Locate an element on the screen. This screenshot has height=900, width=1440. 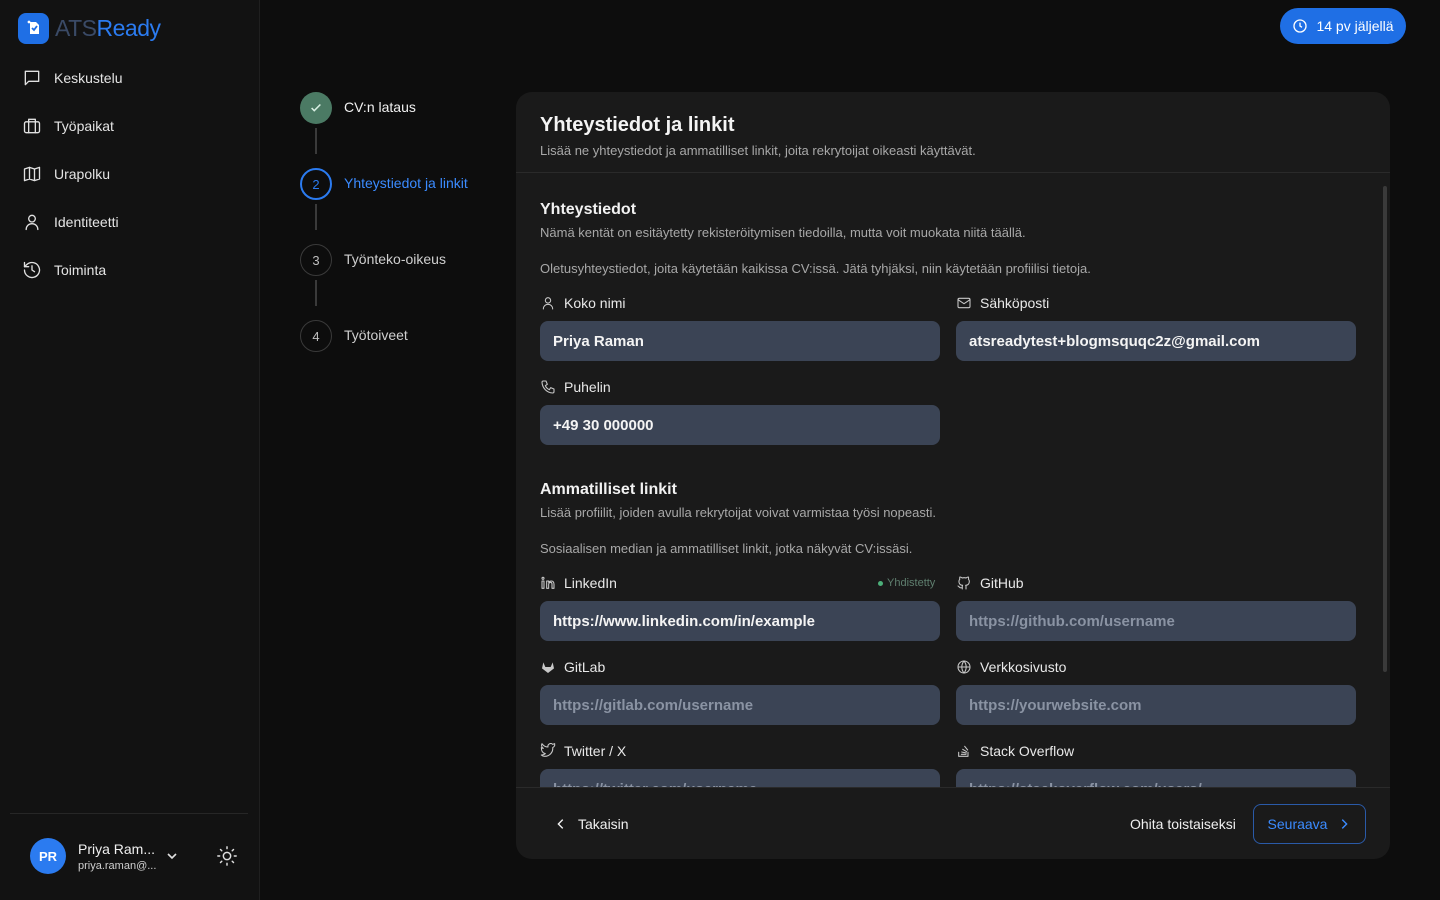
sun-icon is located at coordinates (227, 856).